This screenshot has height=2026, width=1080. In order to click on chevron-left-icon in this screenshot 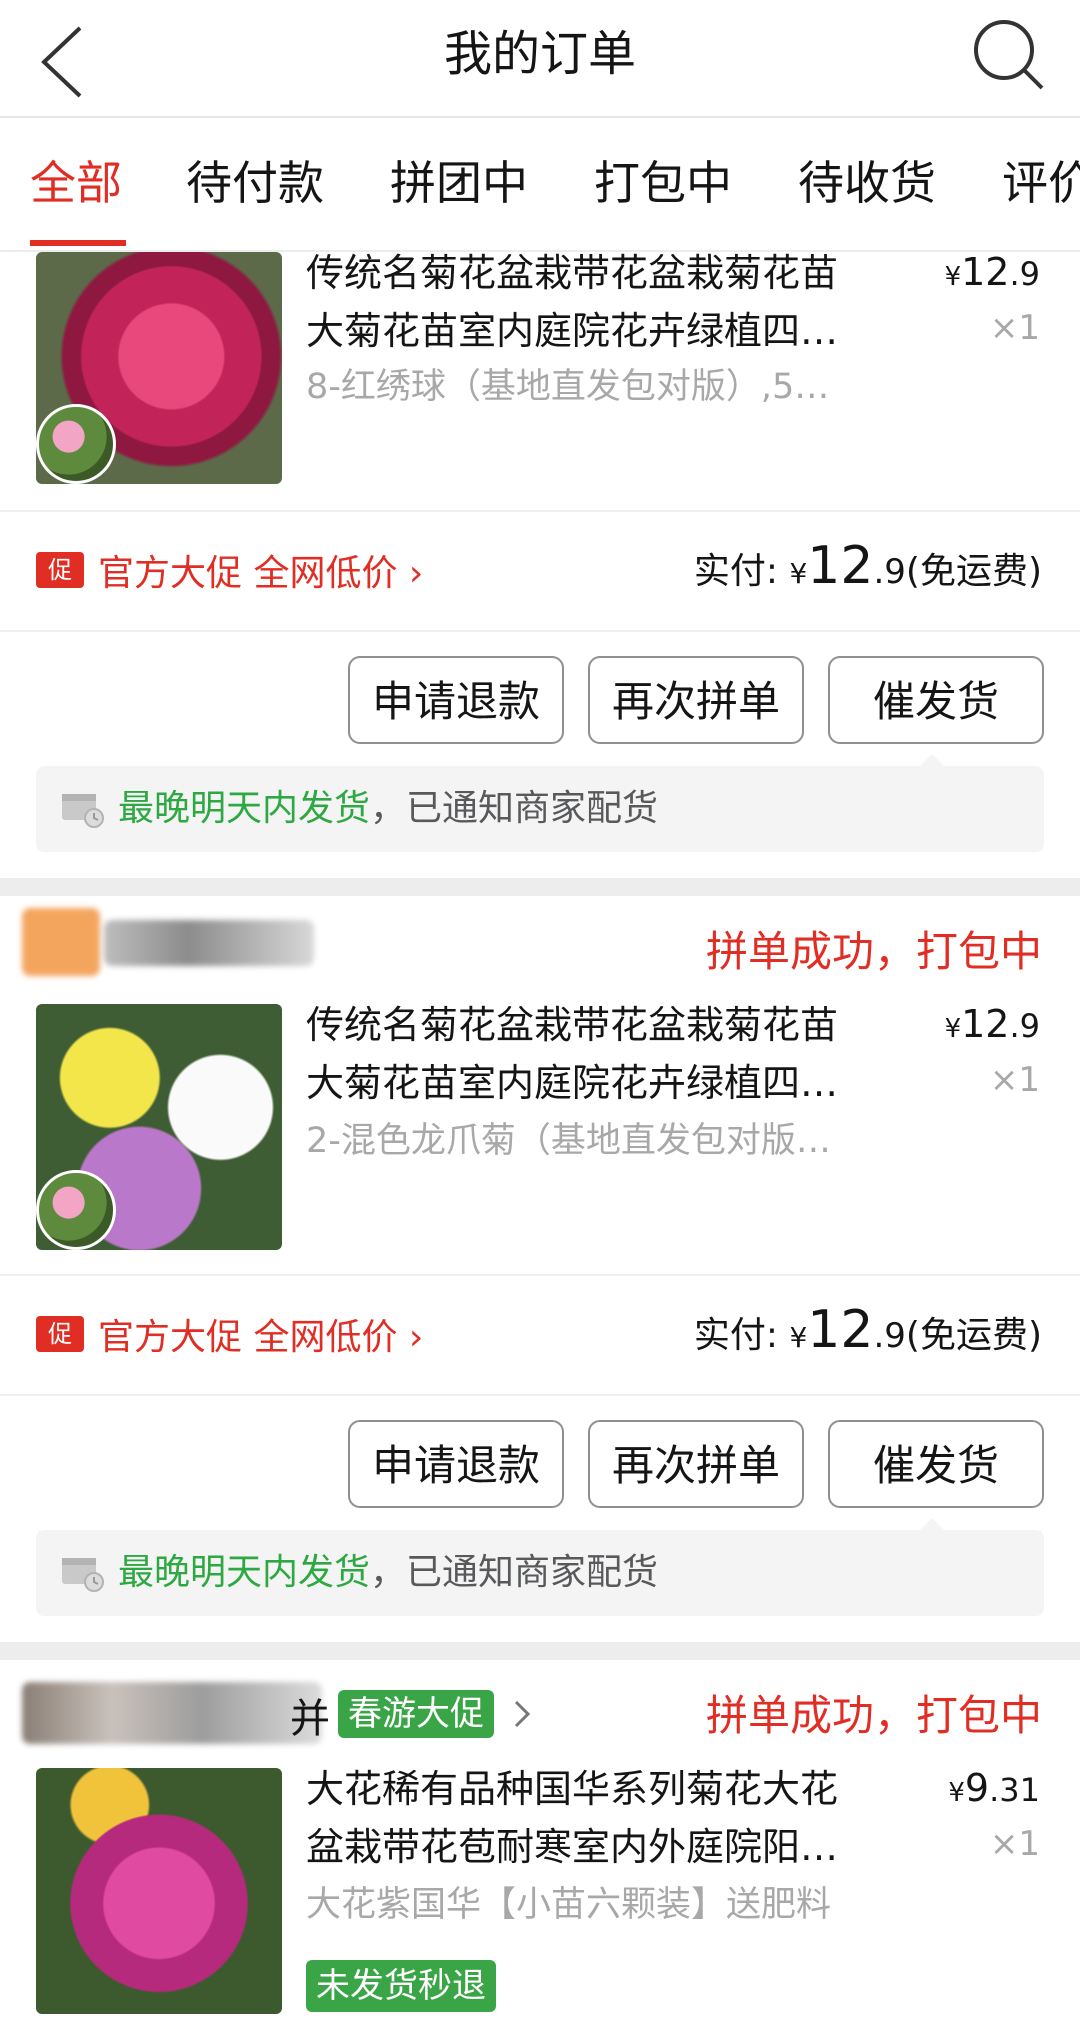, I will do `click(66, 61)`.